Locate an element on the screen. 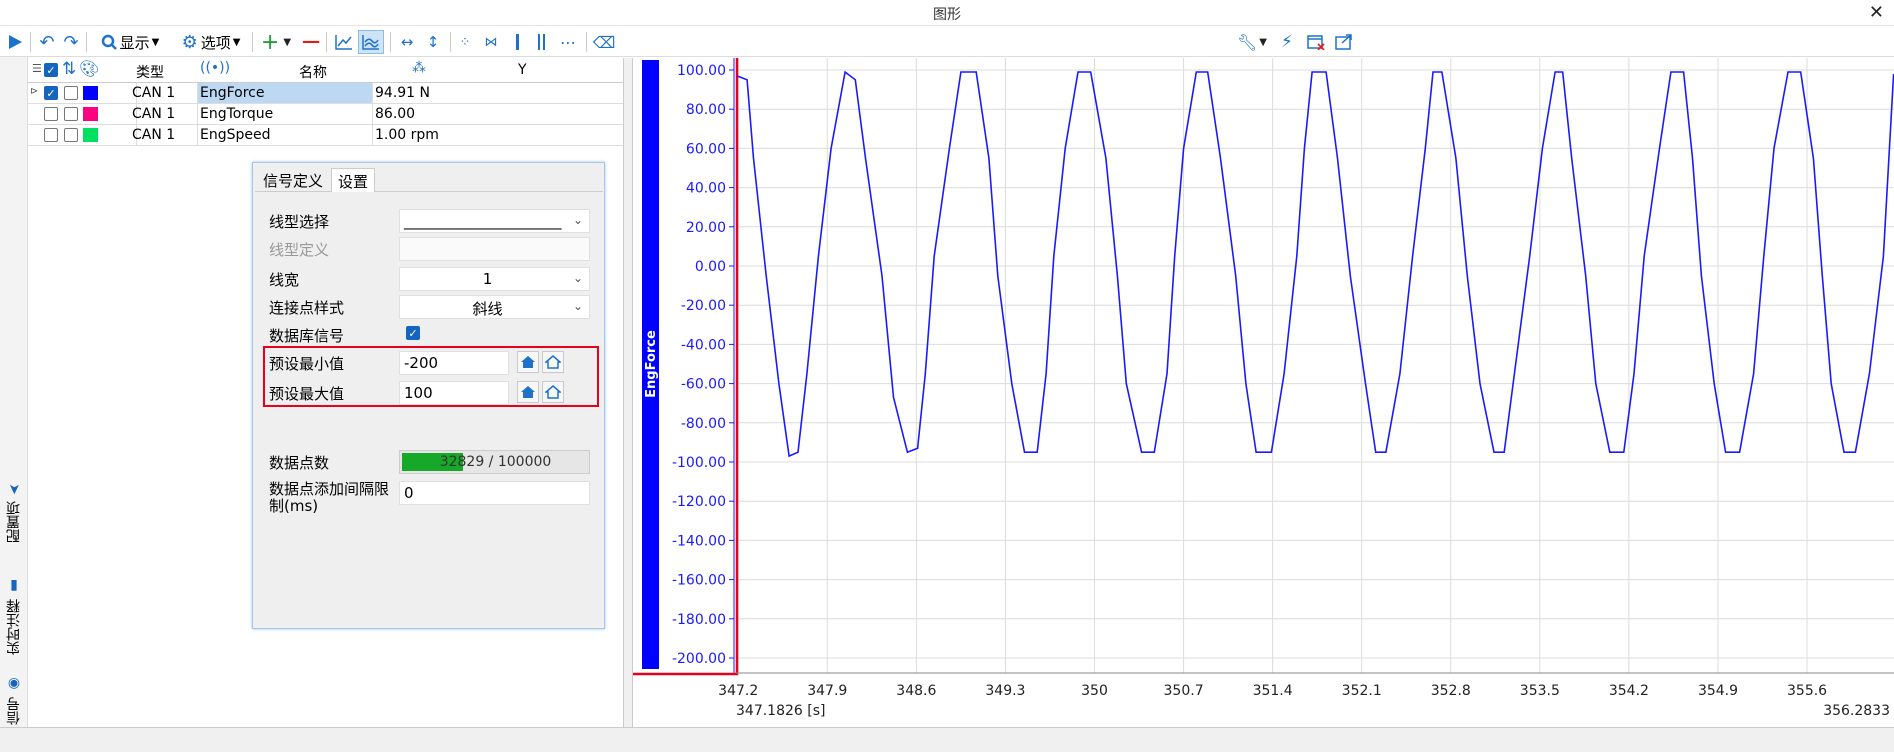 This screenshot has height=752, width=1894. x-tick-label: 350.7 is located at coordinates (1184, 691).